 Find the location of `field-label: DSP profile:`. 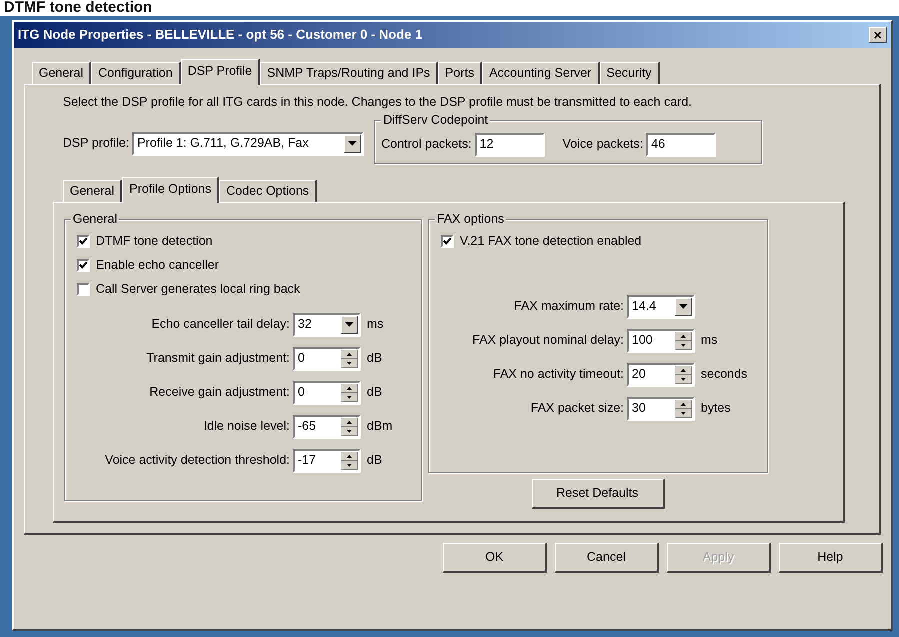

field-label: DSP profile: is located at coordinates (96, 143).